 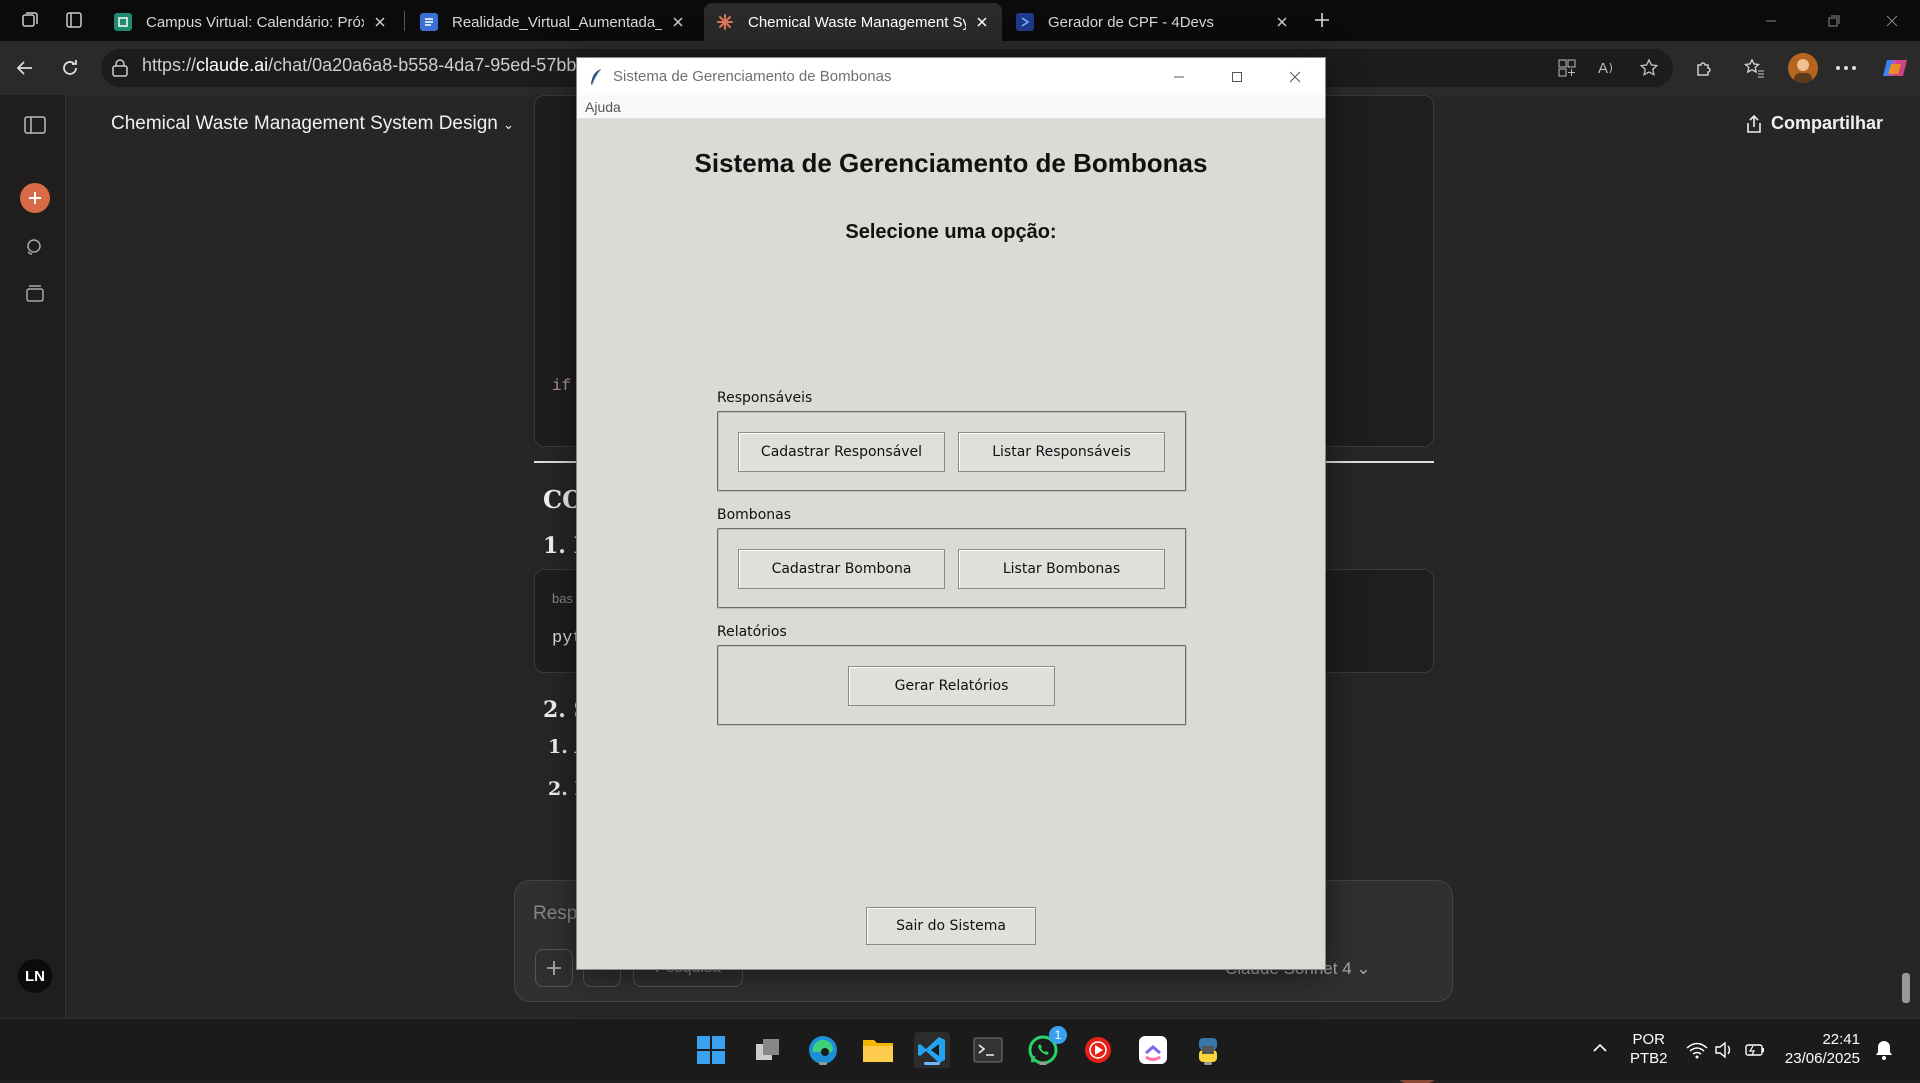 What do you see at coordinates (1820, 1049) in the screenshot?
I see `system-clock: 22:41 23/06/2025` at bounding box center [1820, 1049].